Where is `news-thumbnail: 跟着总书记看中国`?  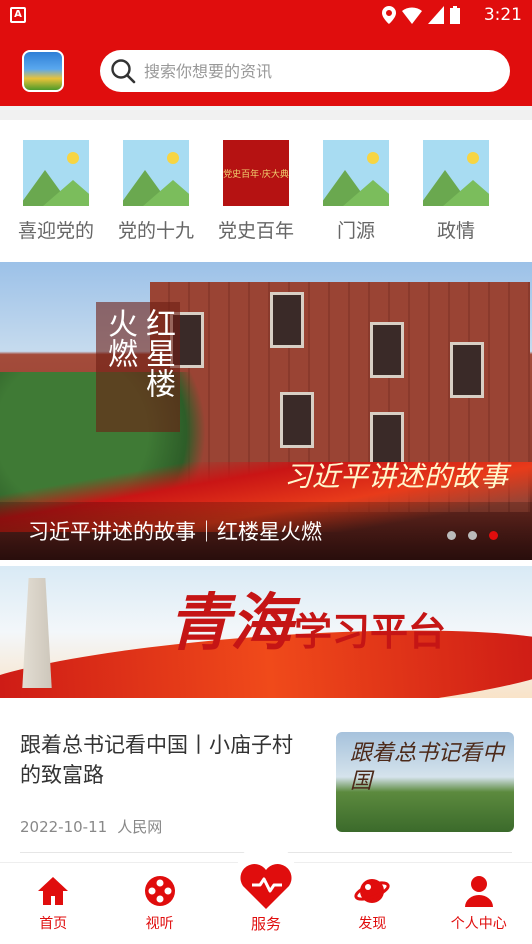 news-thumbnail: 跟着总书记看中国 is located at coordinates (425, 782).